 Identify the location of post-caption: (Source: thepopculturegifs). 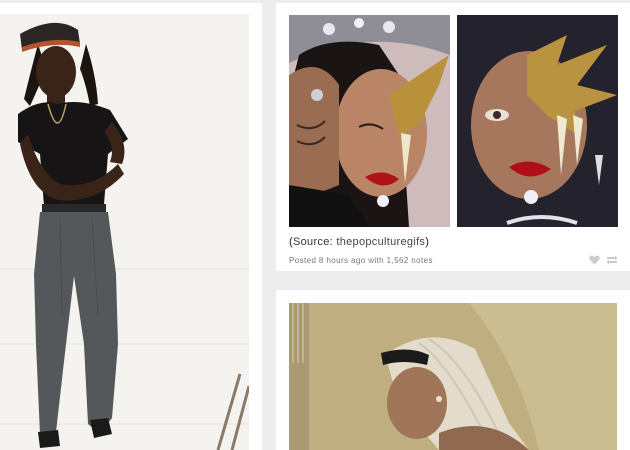
(359, 242).